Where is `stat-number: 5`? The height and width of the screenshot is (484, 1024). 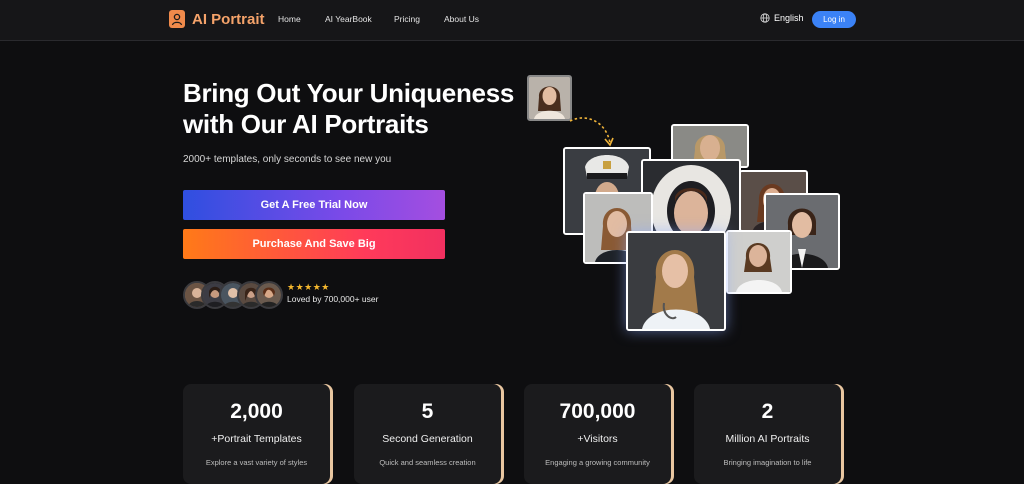 stat-number: 5 is located at coordinates (427, 411).